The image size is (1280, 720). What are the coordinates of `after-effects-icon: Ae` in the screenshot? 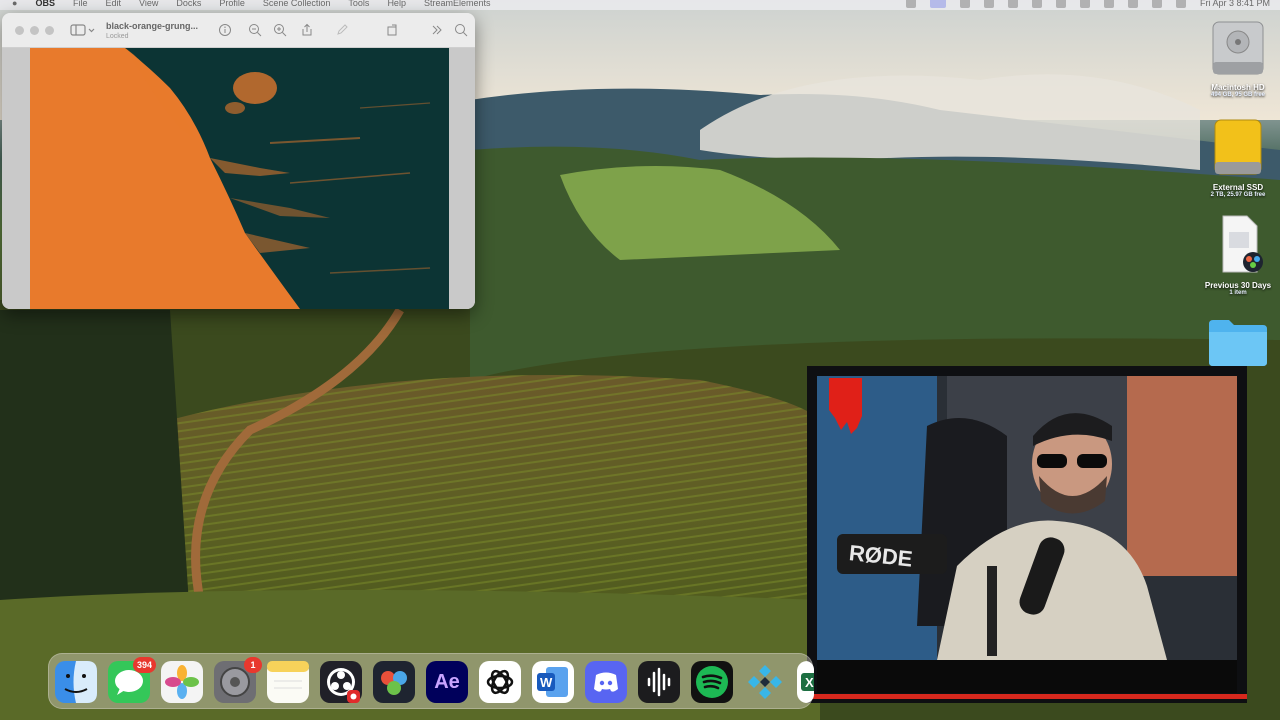 It's located at (447, 681).